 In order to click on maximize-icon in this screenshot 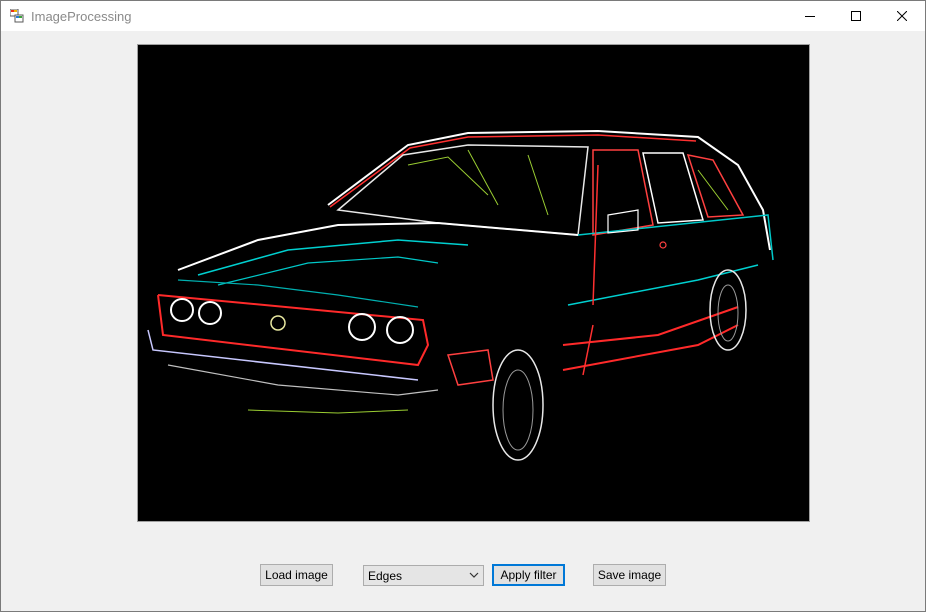, I will do `click(856, 16)`.